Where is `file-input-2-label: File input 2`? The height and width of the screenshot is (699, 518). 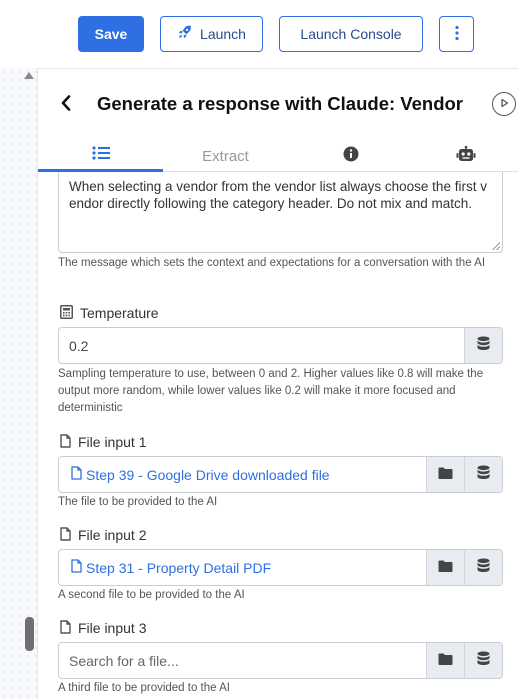 file-input-2-label: File input 2 is located at coordinates (103, 535).